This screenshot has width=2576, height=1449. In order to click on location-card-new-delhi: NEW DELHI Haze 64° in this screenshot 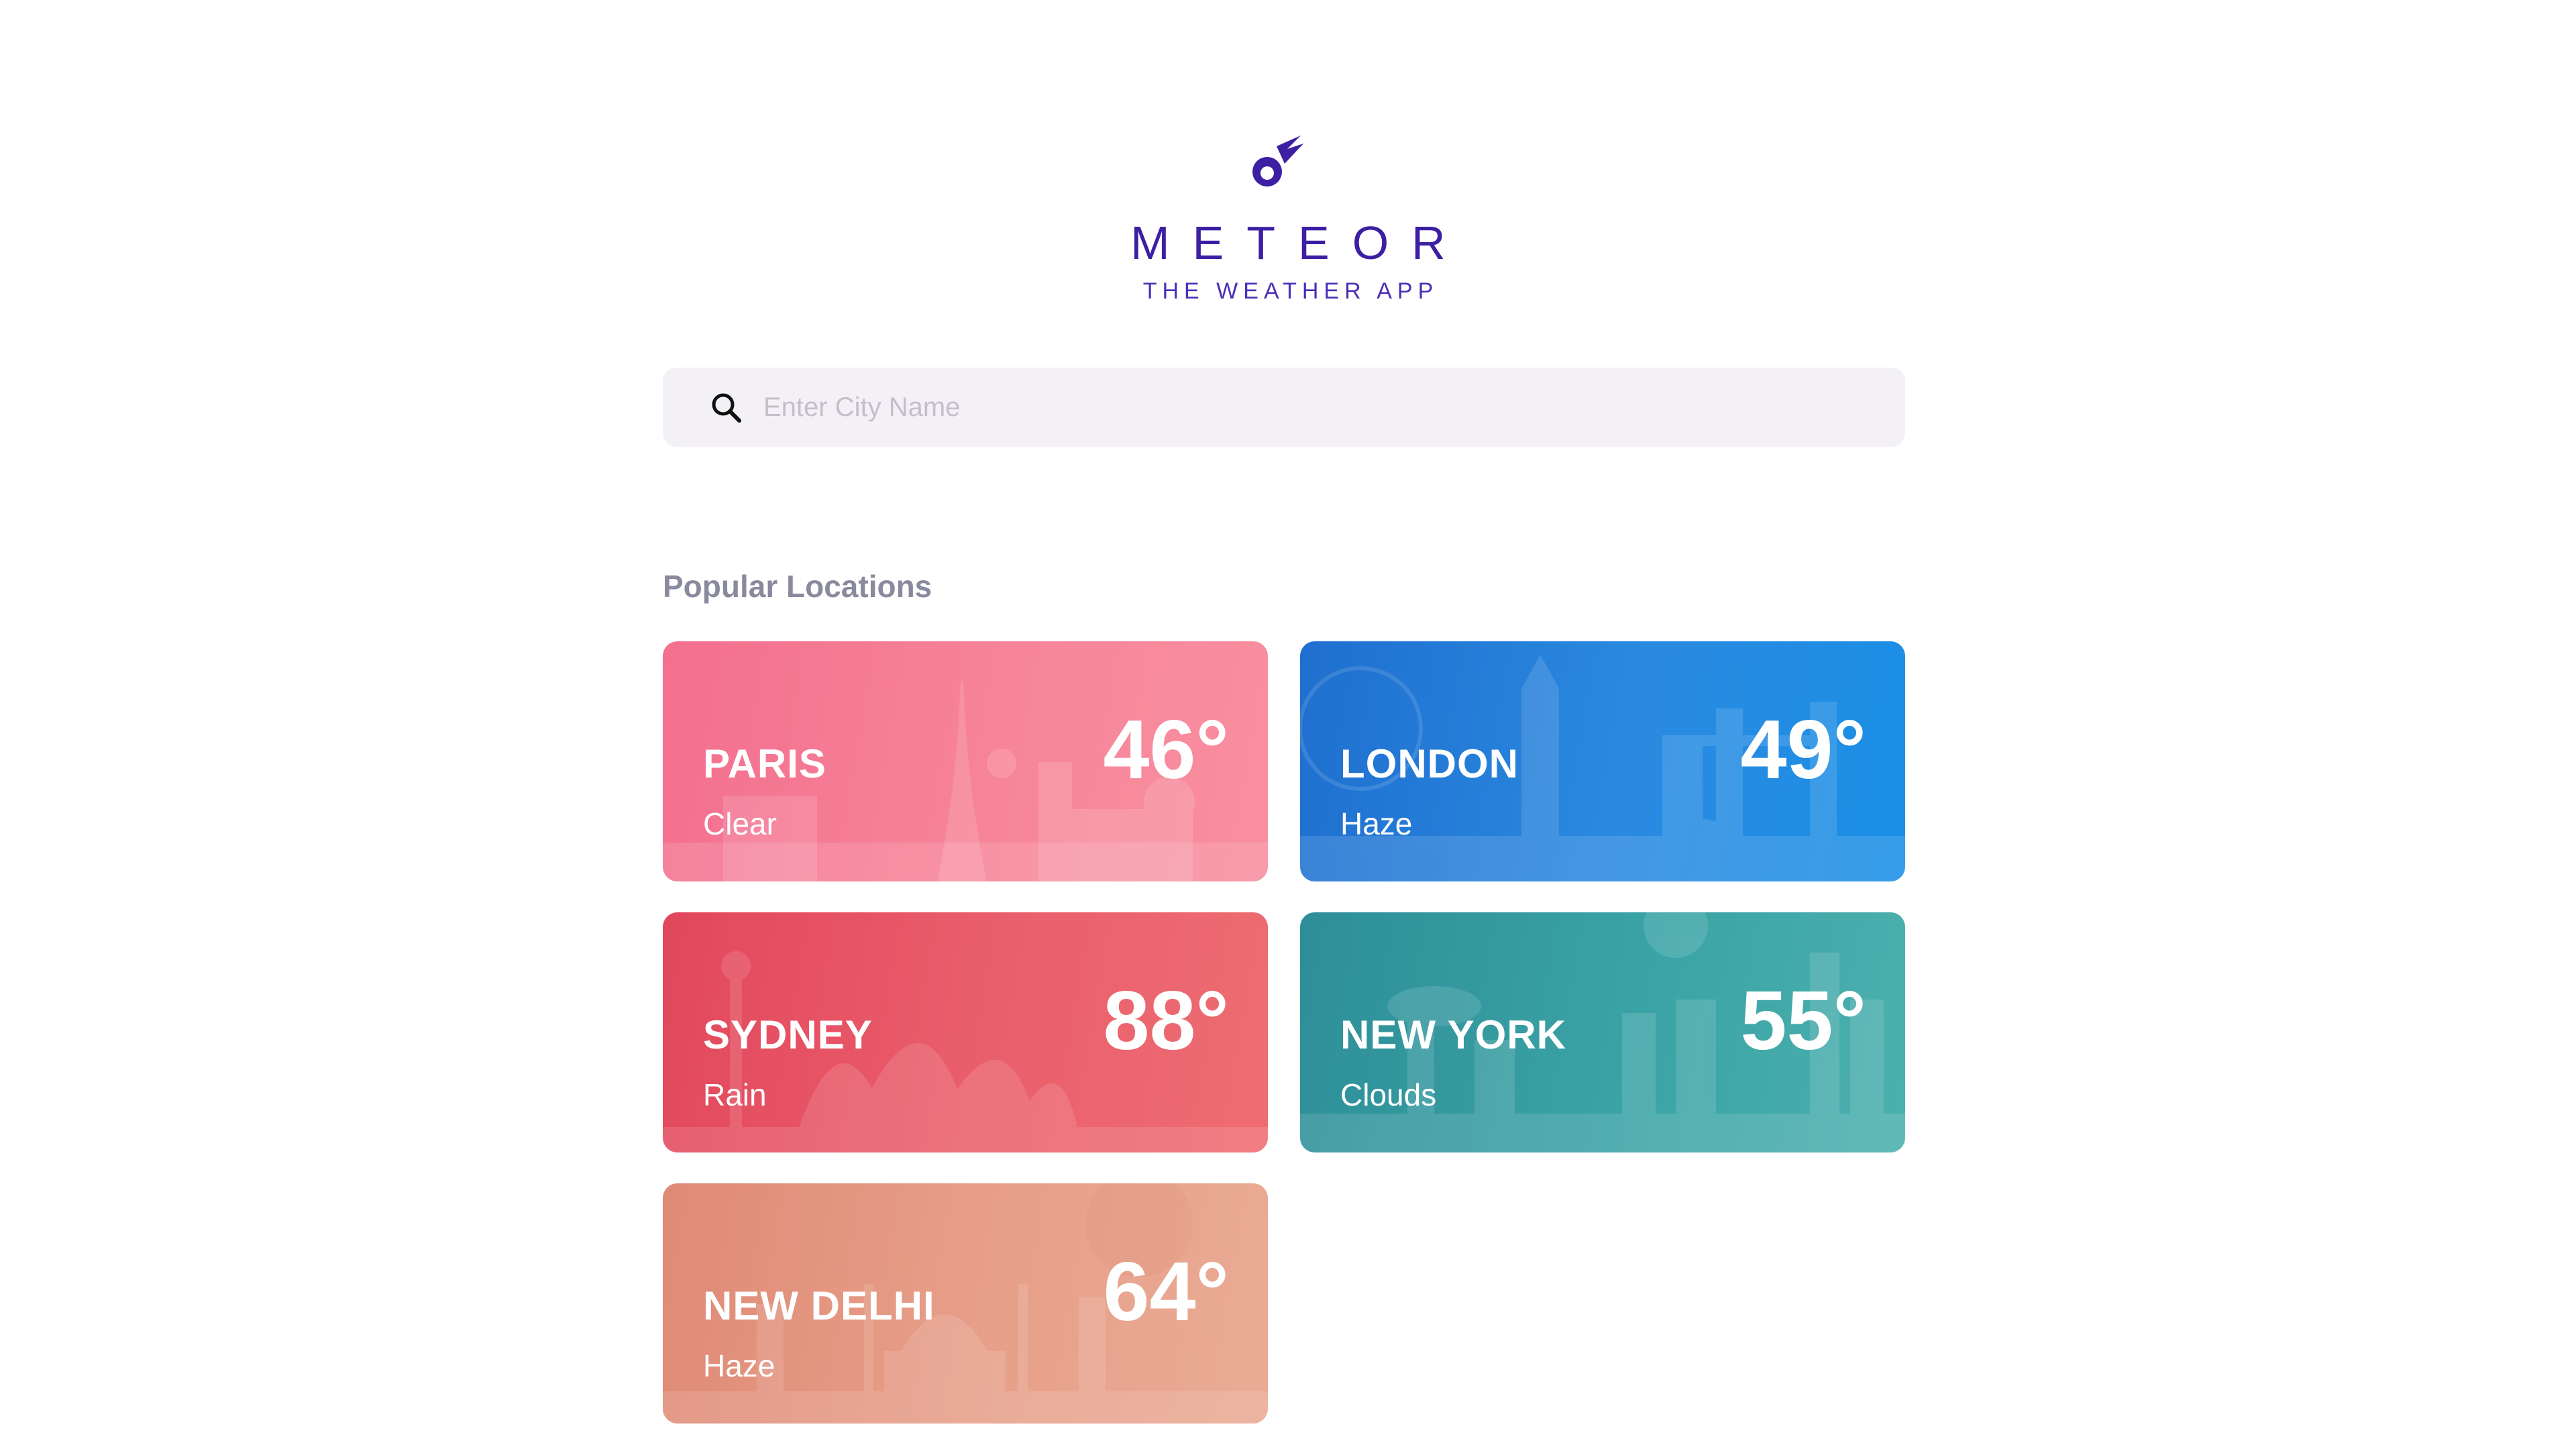, I will do `click(965, 1303)`.